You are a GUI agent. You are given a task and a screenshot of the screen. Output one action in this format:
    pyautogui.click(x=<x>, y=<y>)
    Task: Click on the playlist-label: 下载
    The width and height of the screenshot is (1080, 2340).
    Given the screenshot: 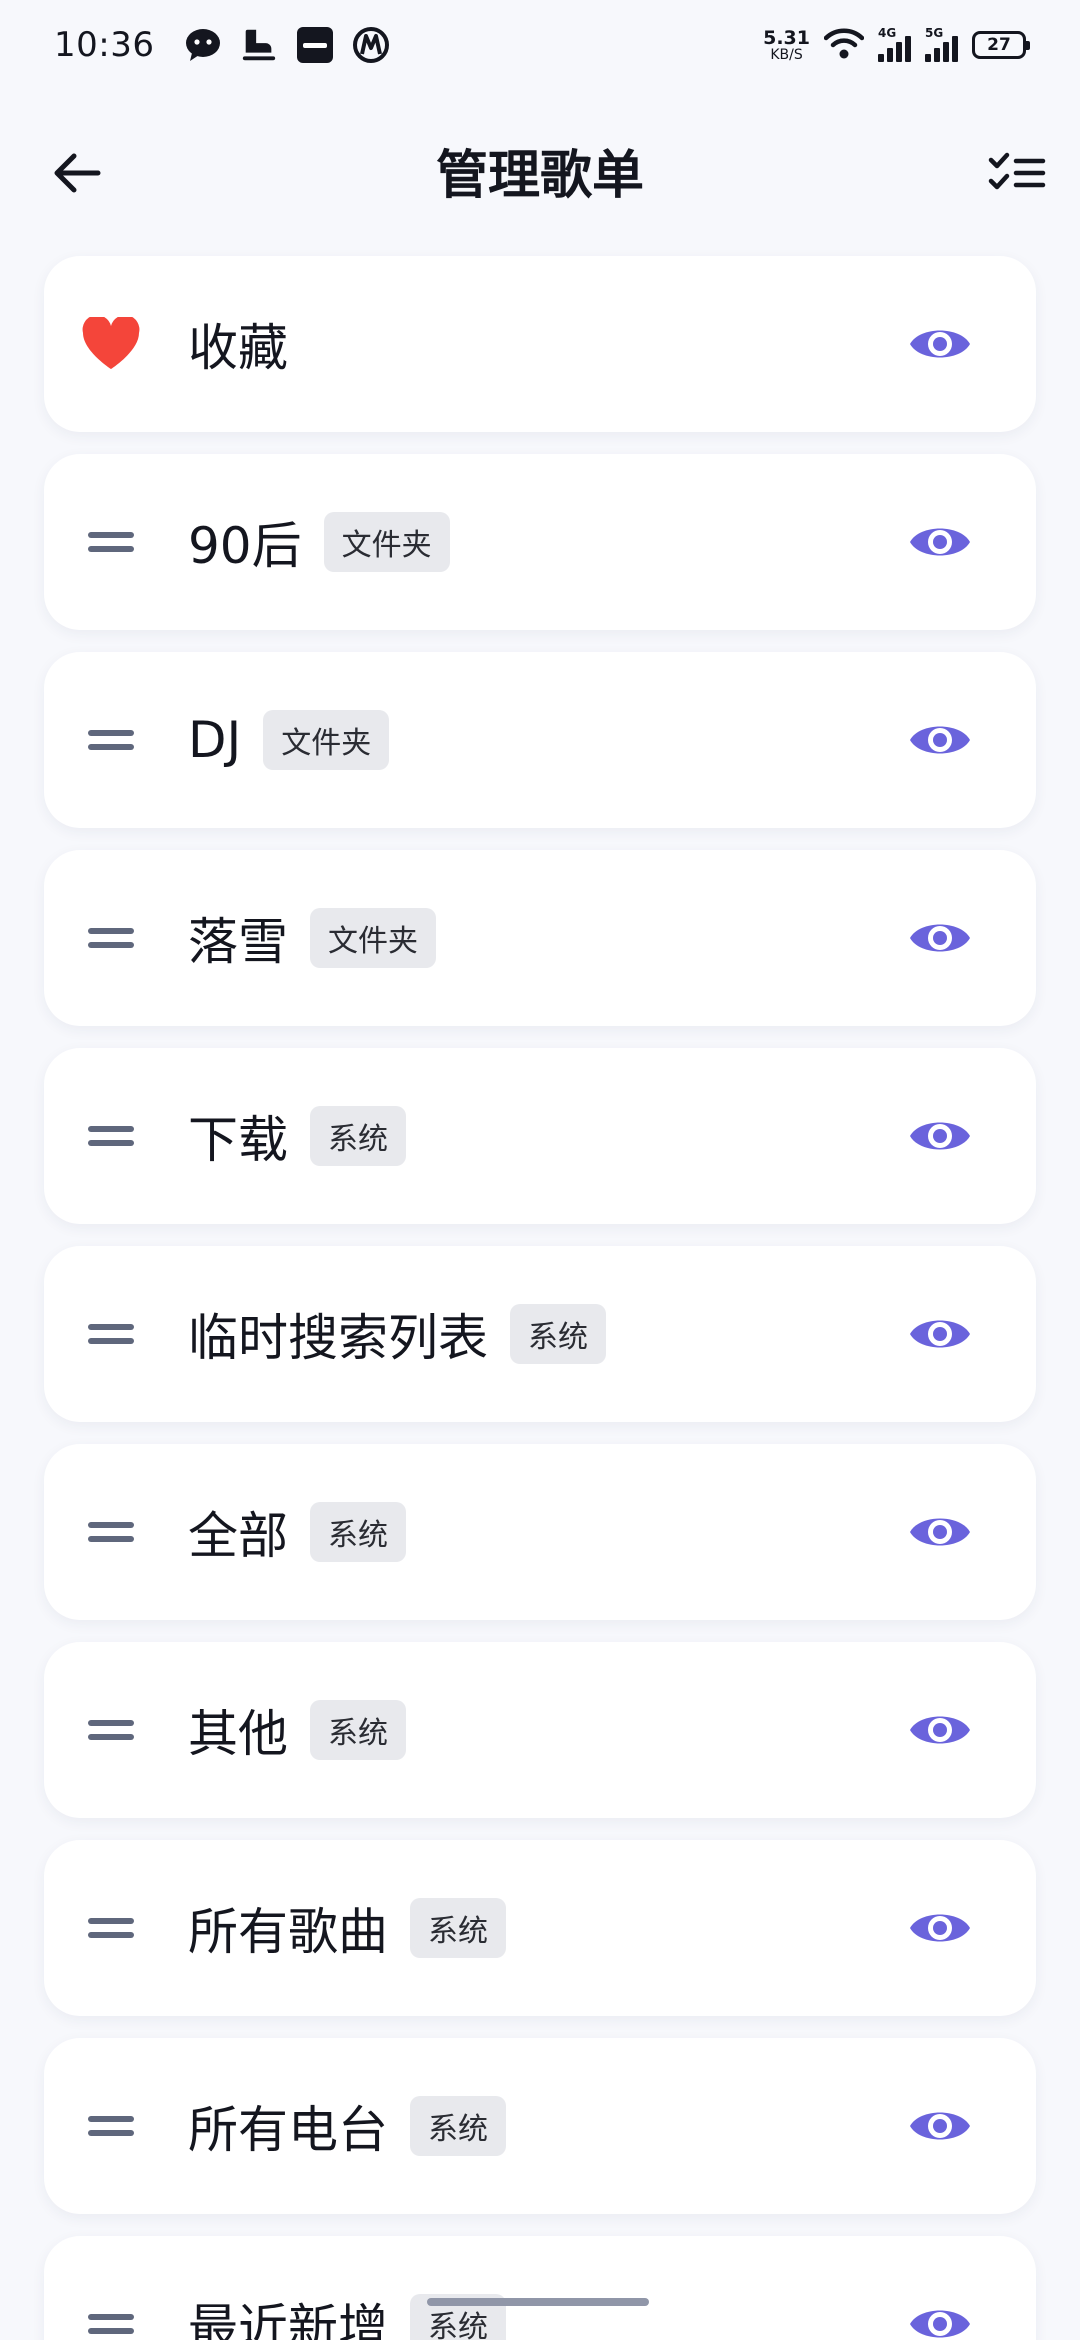 What is the action you would take?
    pyautogui.click(x=238, y=1140)
    